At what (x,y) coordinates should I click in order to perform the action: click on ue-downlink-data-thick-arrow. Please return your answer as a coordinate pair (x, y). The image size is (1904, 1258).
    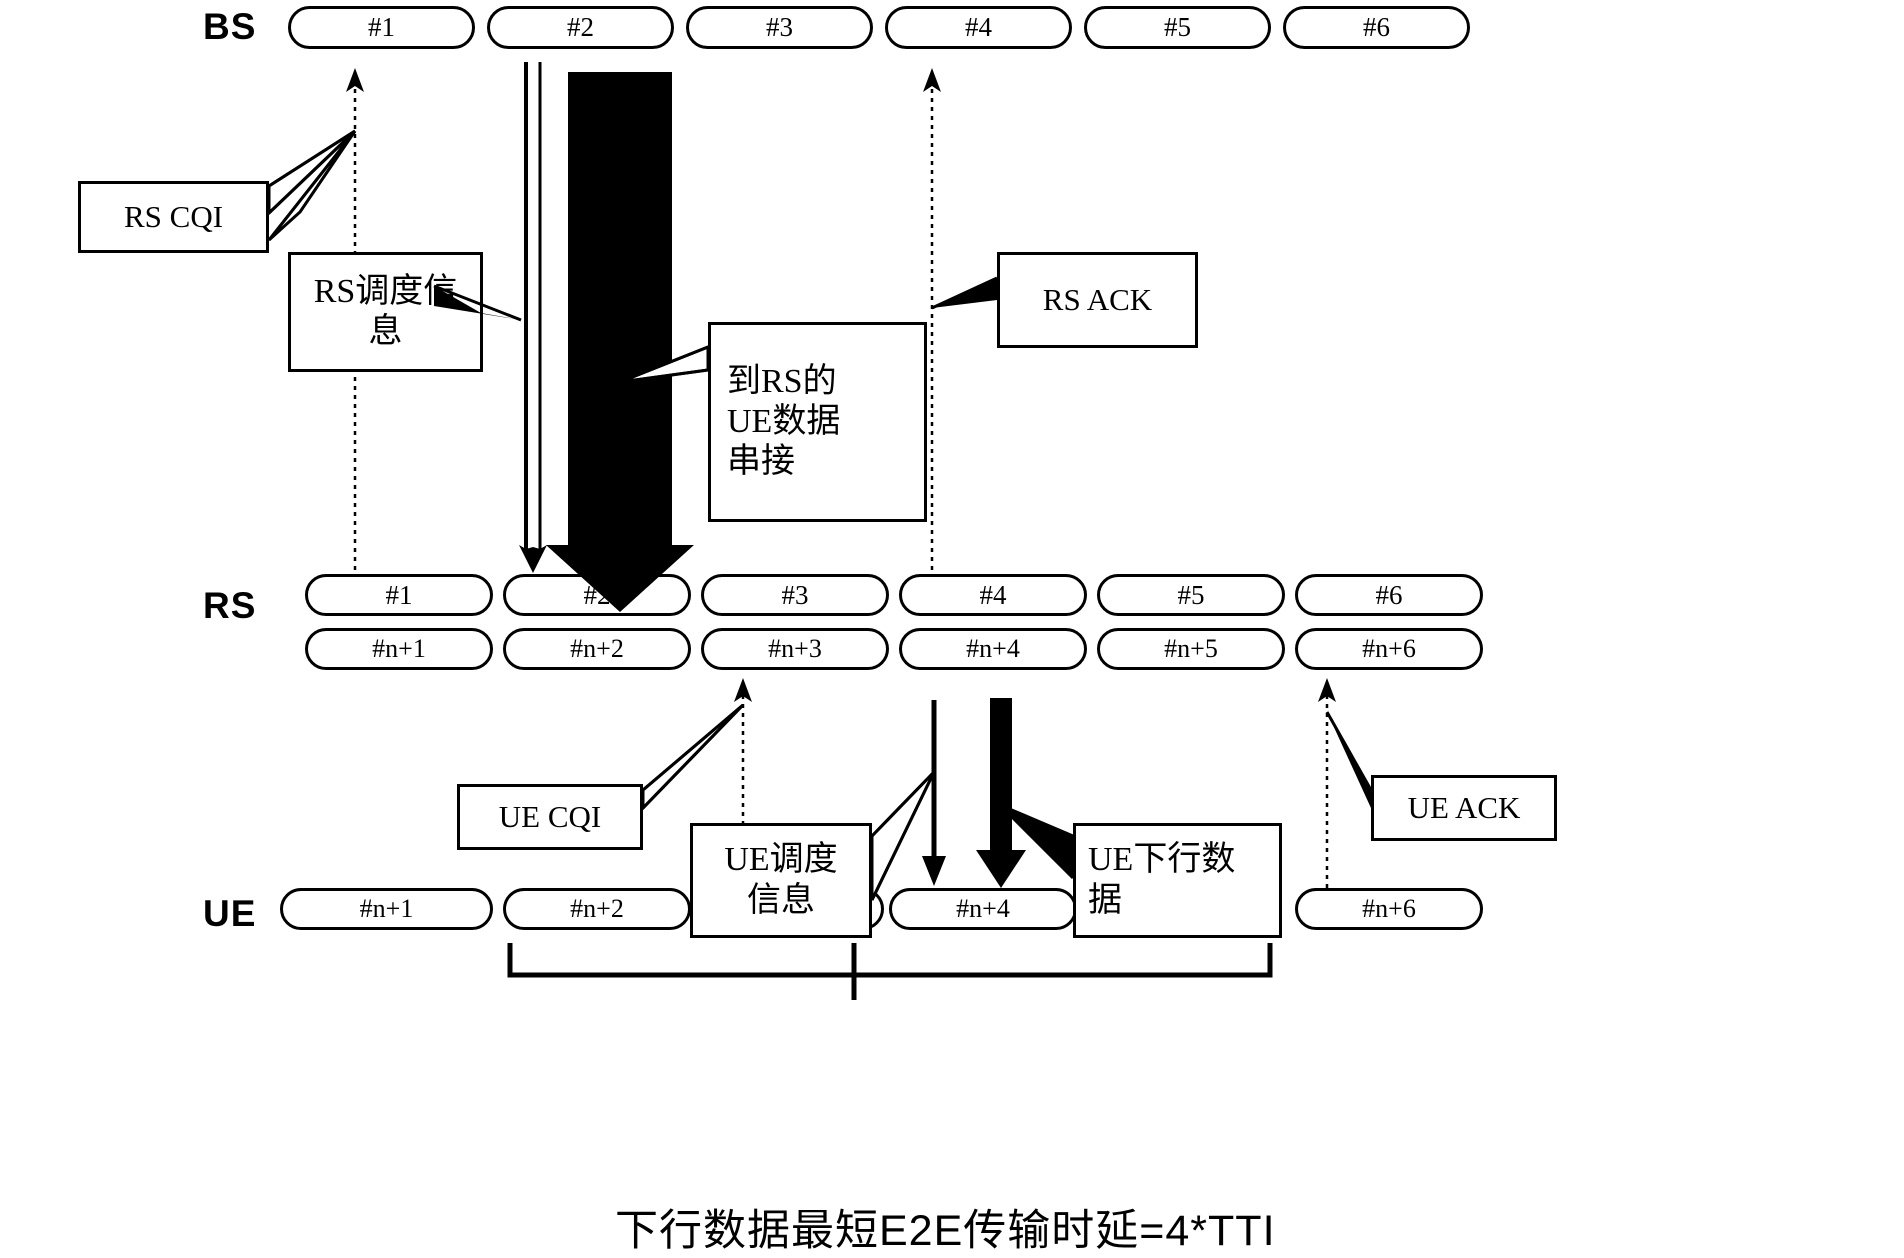
    Looking at the image, I should click on (1001, 793).